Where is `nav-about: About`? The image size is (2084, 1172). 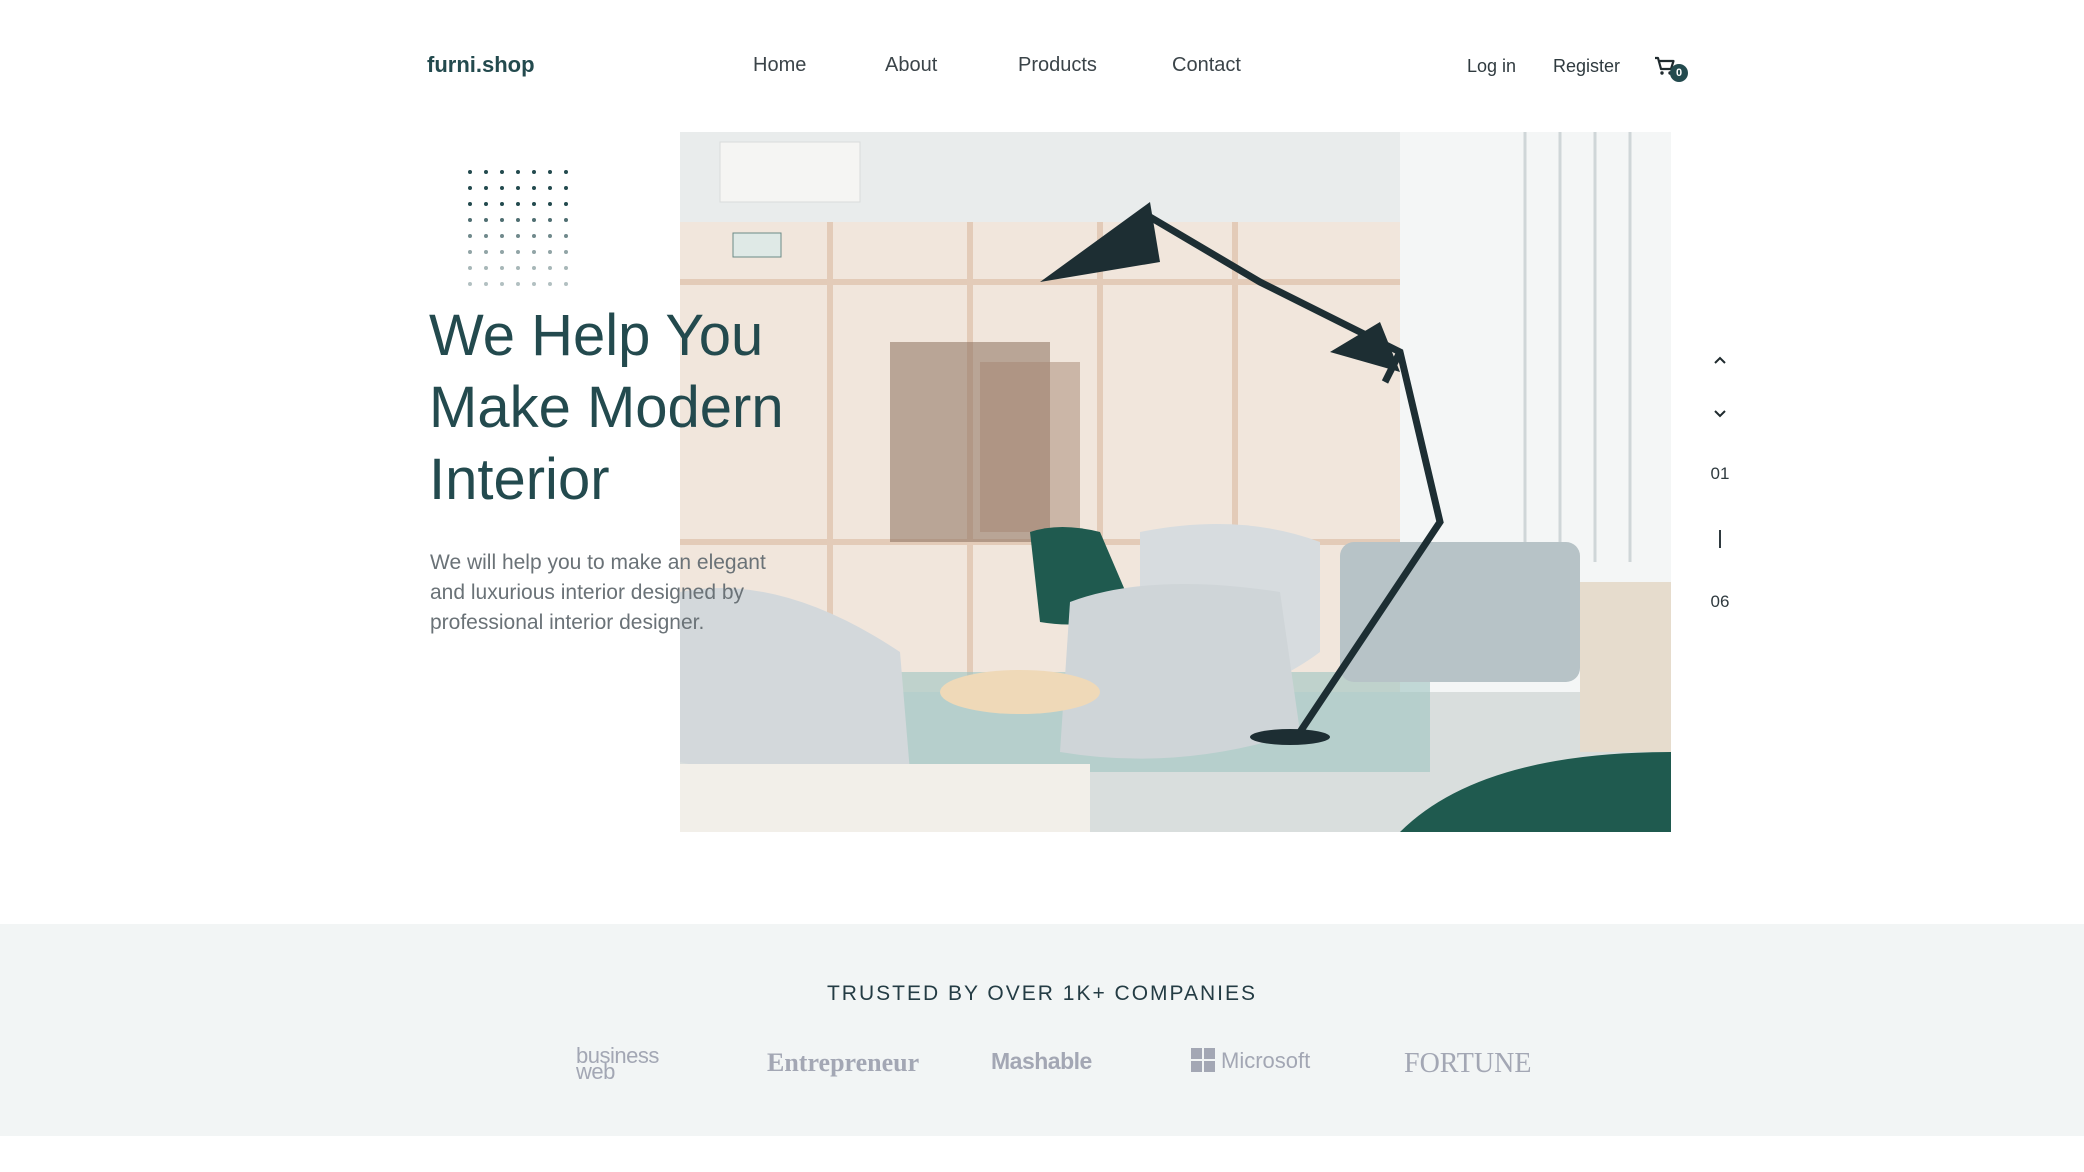 nav-about: About is located at coordinates (911, 65).